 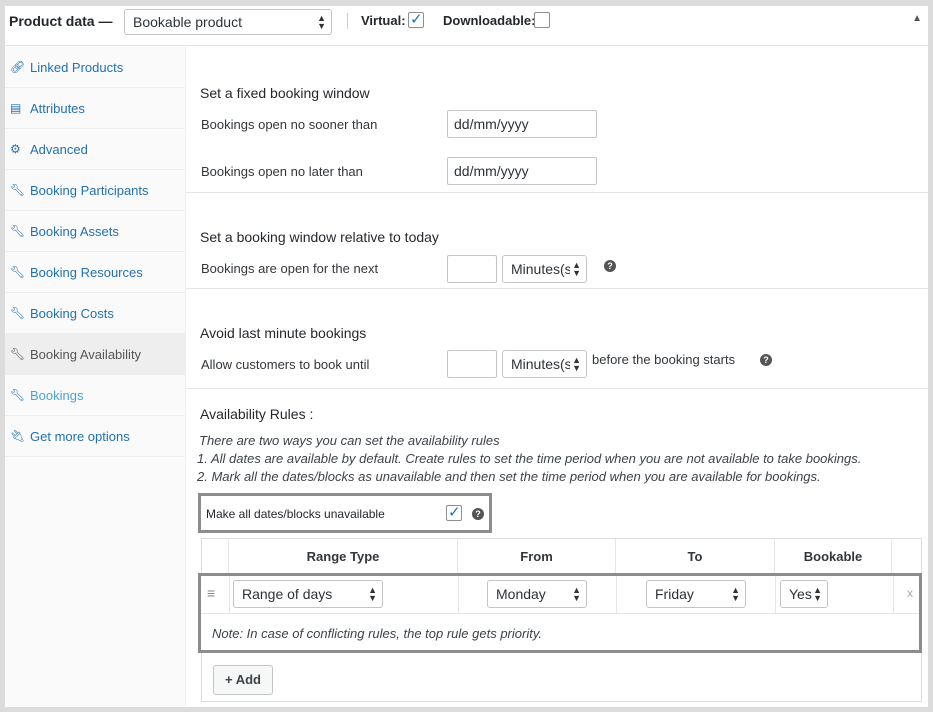 I want to click on remove-rule-button: x, so click(x=910, y=593).